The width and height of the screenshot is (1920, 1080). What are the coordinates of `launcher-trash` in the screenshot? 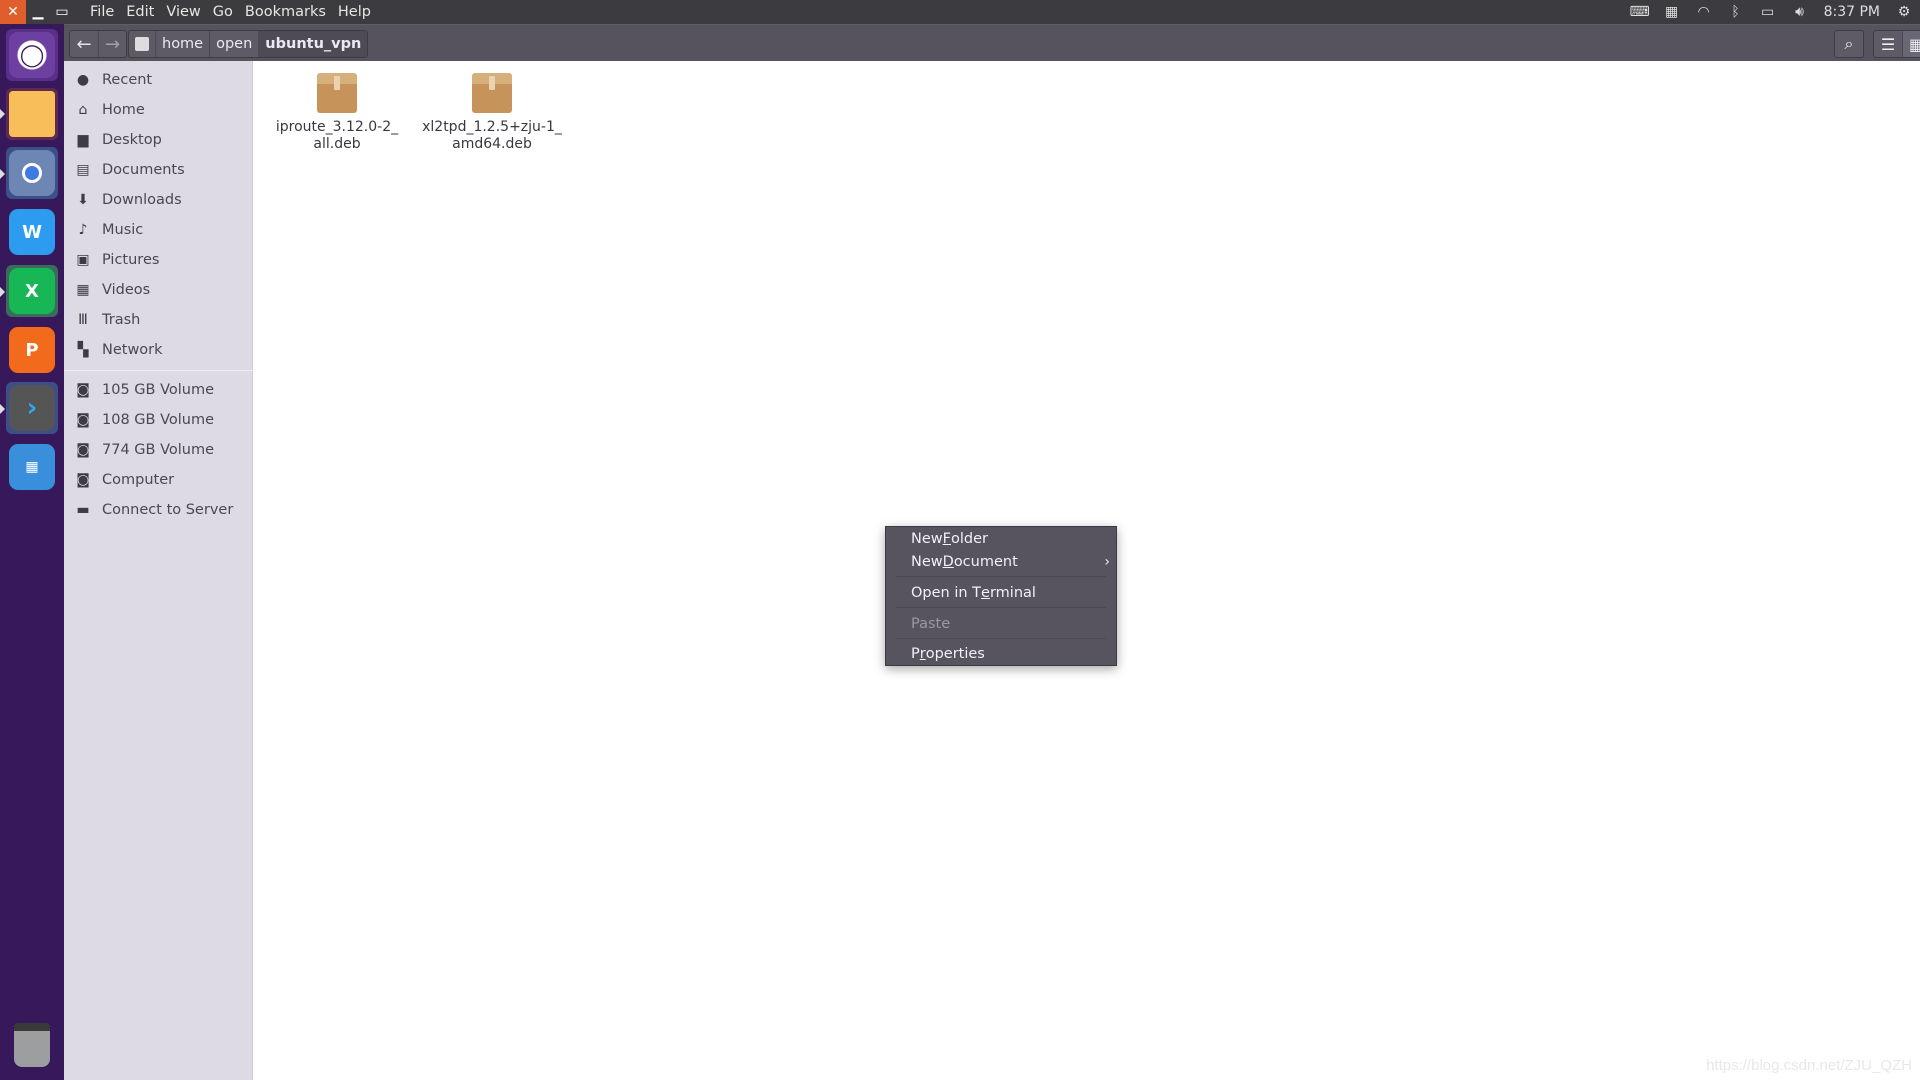 It's located at (32, 1045).